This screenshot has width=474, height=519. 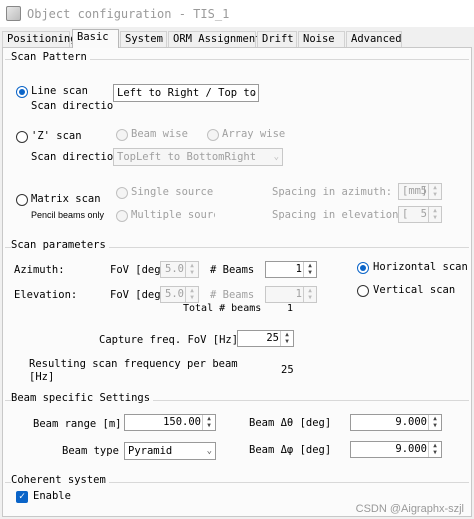 I want to click on multiple-source-radio, so click(x=122, y=216).